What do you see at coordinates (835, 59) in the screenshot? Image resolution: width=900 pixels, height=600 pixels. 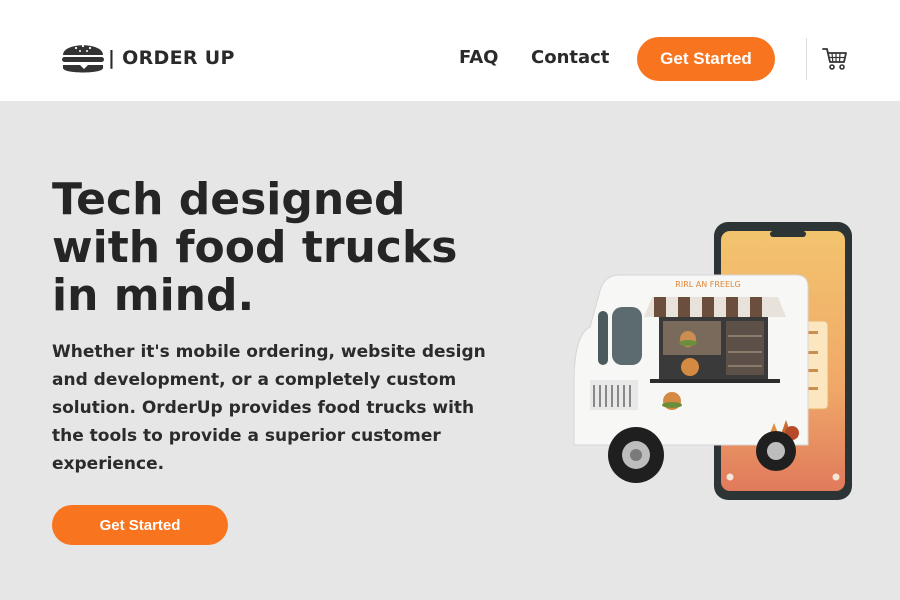 I see `shopping-cart-icon` at bounding box center [835, 59].